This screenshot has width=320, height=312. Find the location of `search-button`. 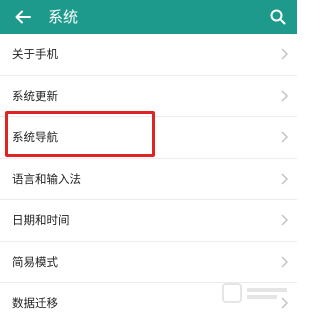

search-button is located at coordinates (278, 17).